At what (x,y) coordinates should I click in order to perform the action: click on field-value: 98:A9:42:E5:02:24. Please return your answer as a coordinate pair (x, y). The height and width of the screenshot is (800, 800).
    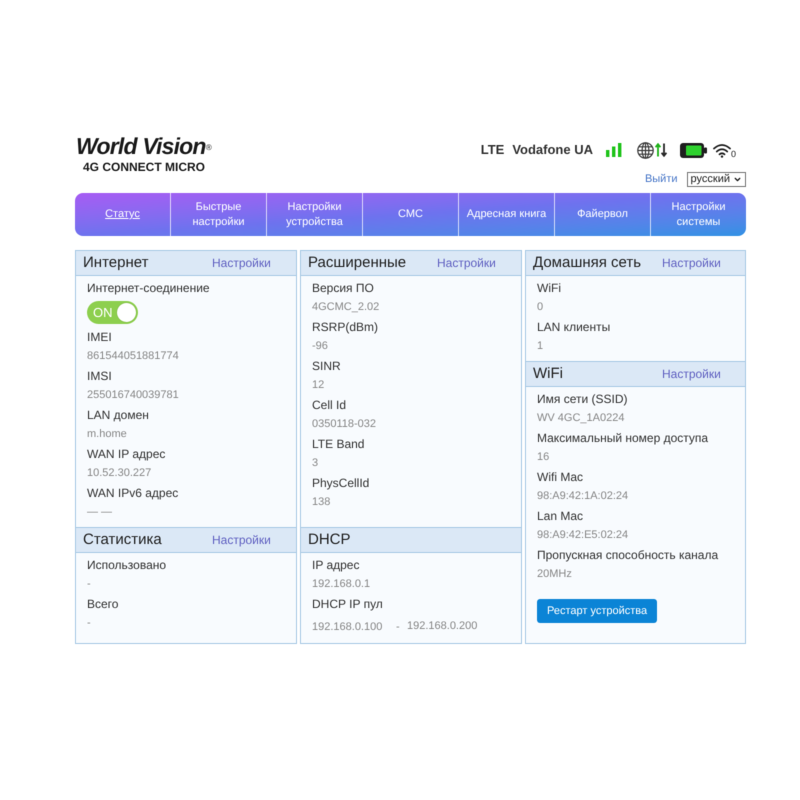
    Looking at the image, I should click on (582, 535).